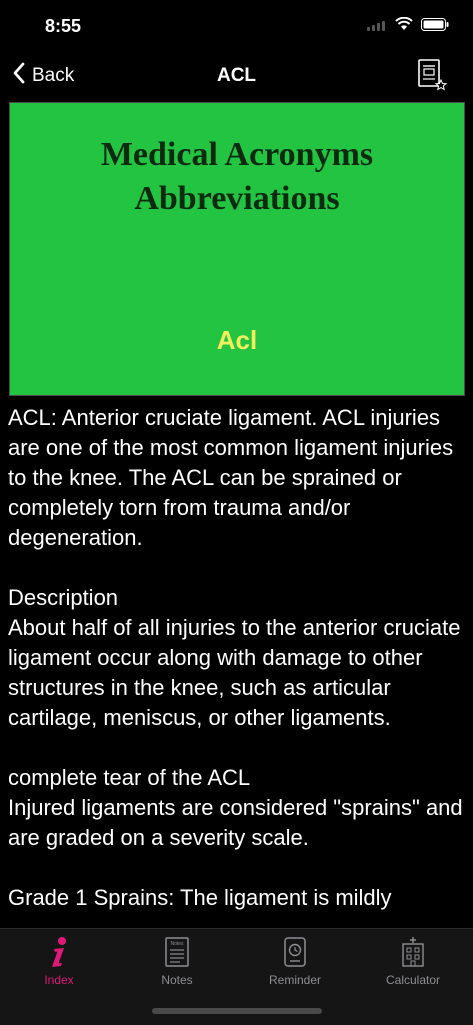  Describe the element at coordinates (237, 340) in the screenshot. I see `banner-acronym: Acl` at that location.